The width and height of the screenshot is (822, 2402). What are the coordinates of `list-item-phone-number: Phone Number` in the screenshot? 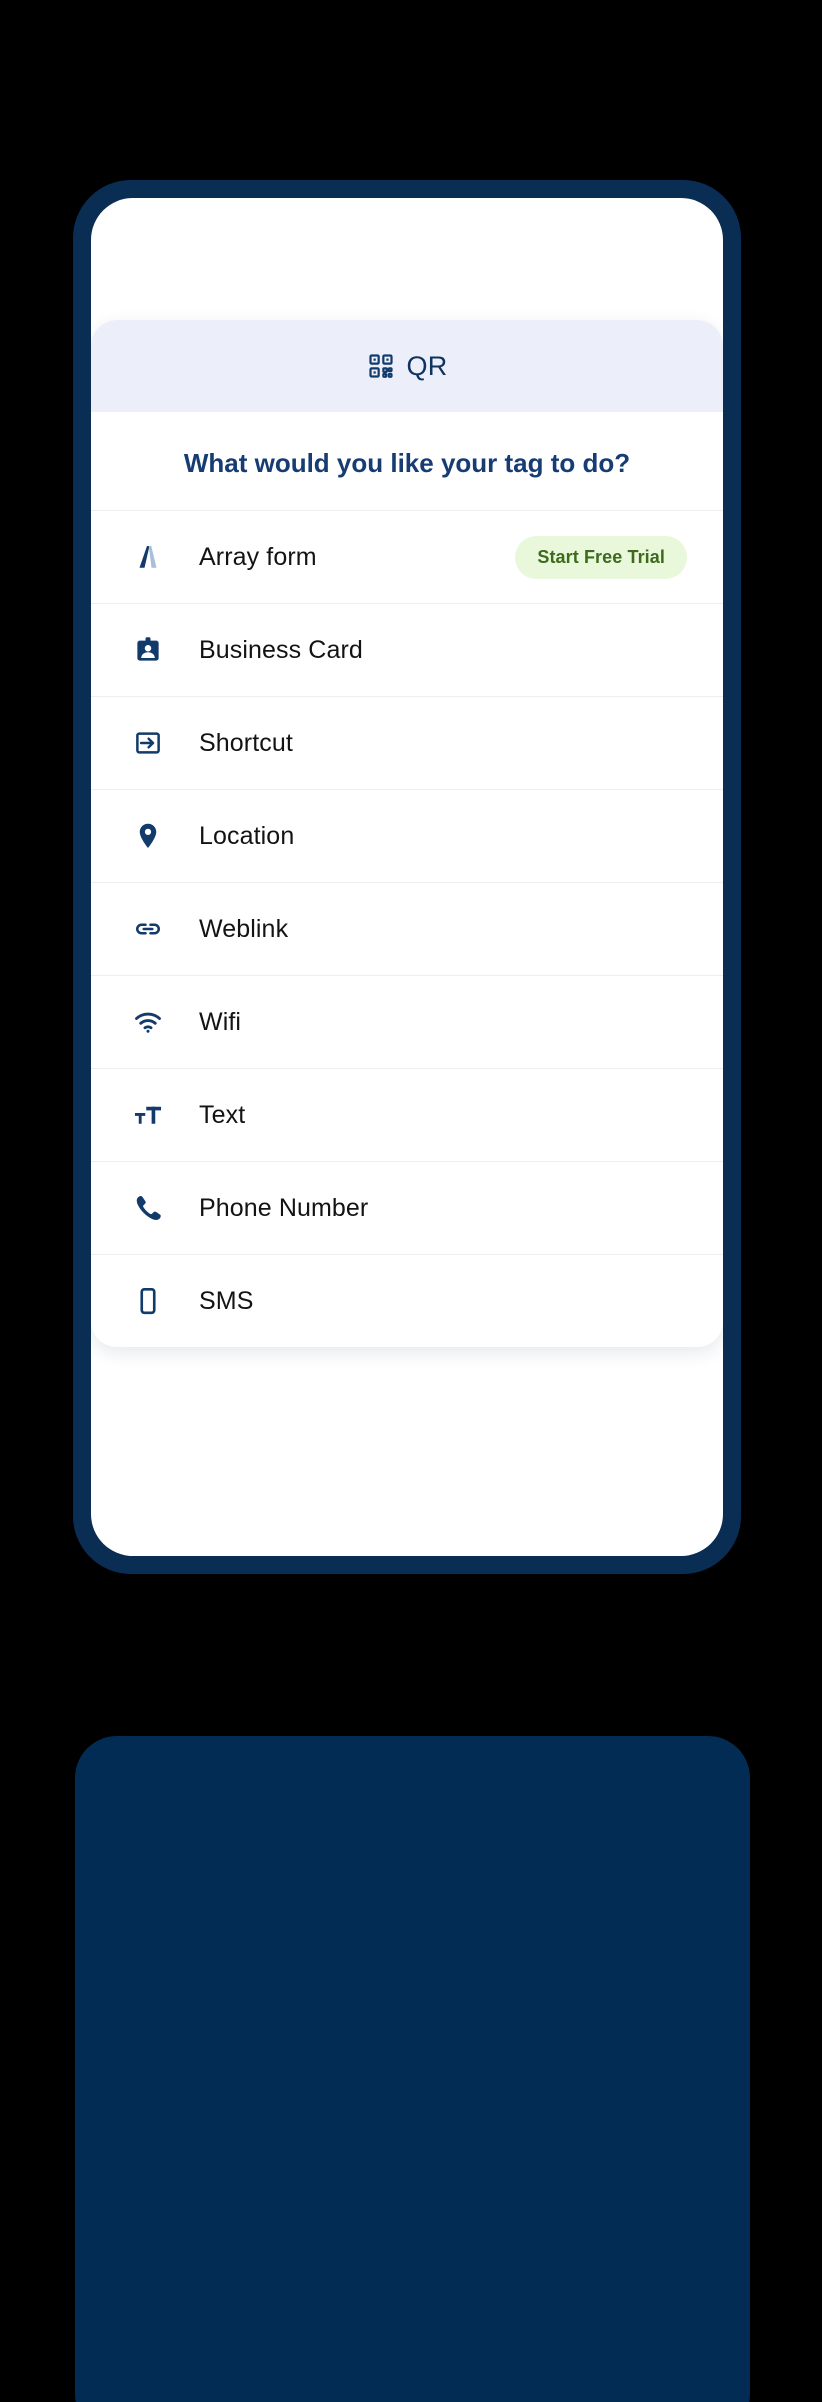 It's located at (407, 1208).